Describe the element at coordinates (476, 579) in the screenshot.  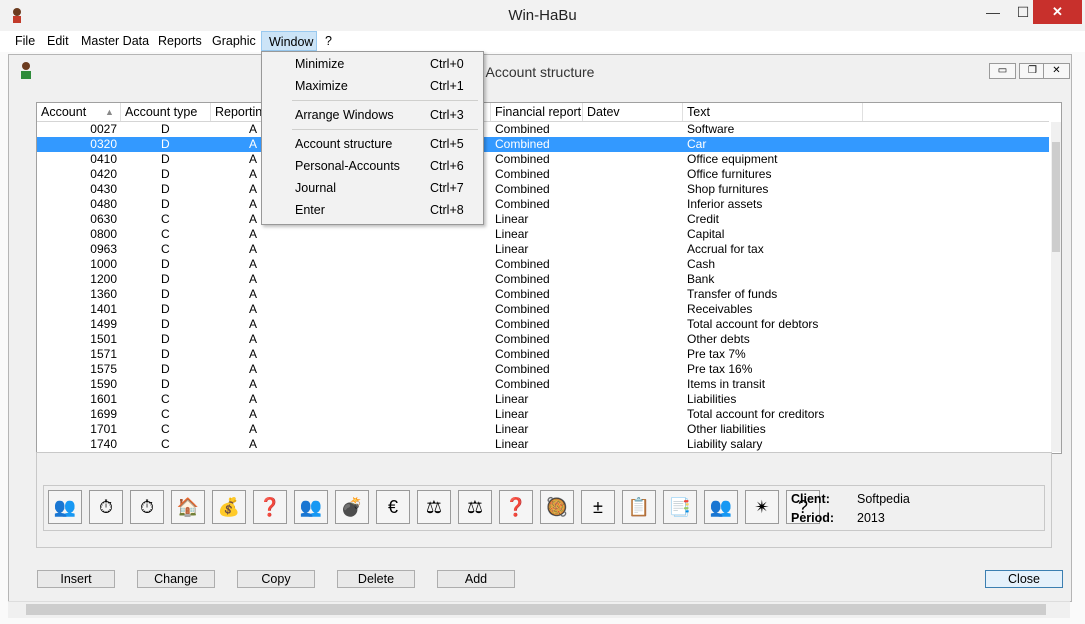
I see `add-button: Add` at that location.